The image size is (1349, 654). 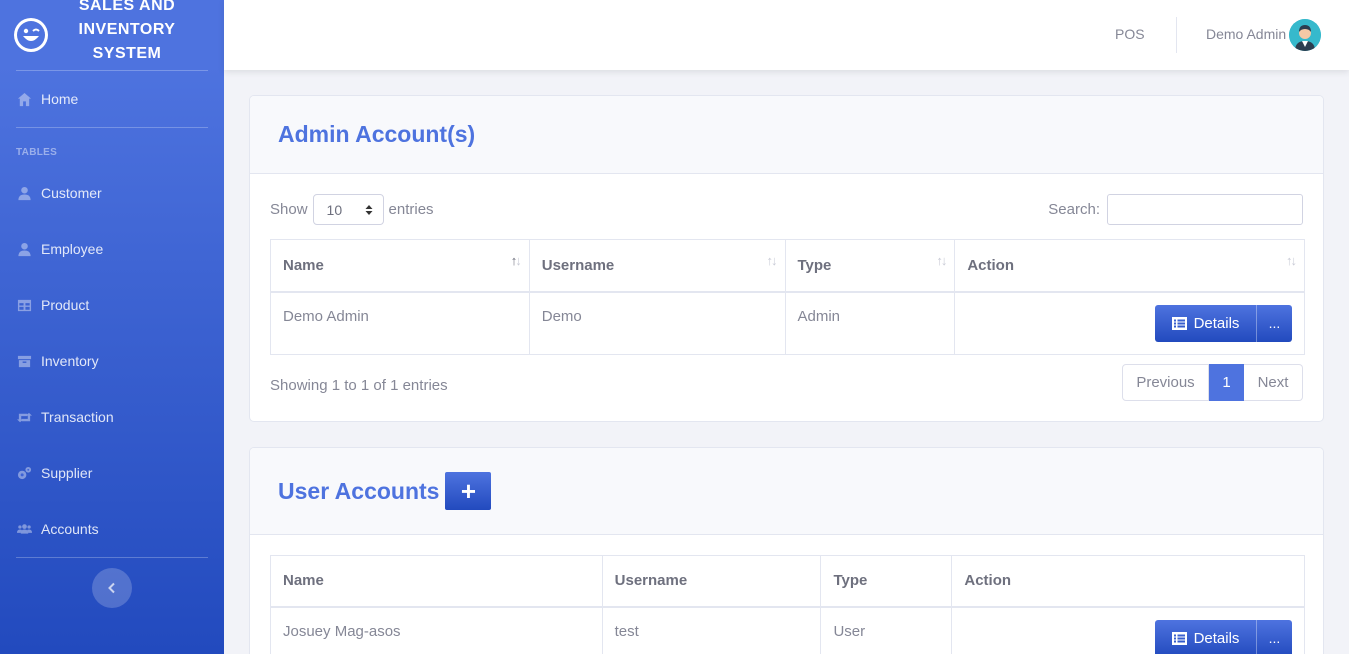 I want to click on chevron-left-icon, so click(x=111, y=588).